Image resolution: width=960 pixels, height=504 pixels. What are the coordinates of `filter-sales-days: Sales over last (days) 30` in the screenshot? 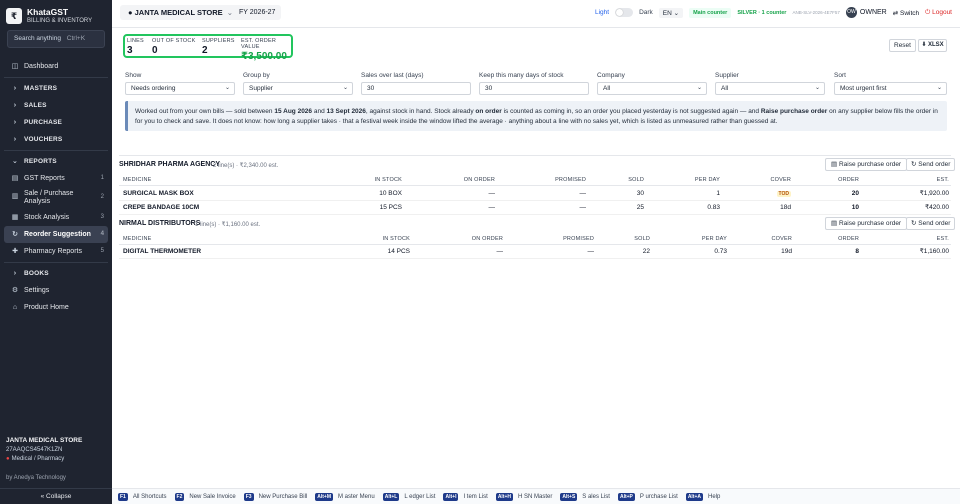 It's located at (416, 83).